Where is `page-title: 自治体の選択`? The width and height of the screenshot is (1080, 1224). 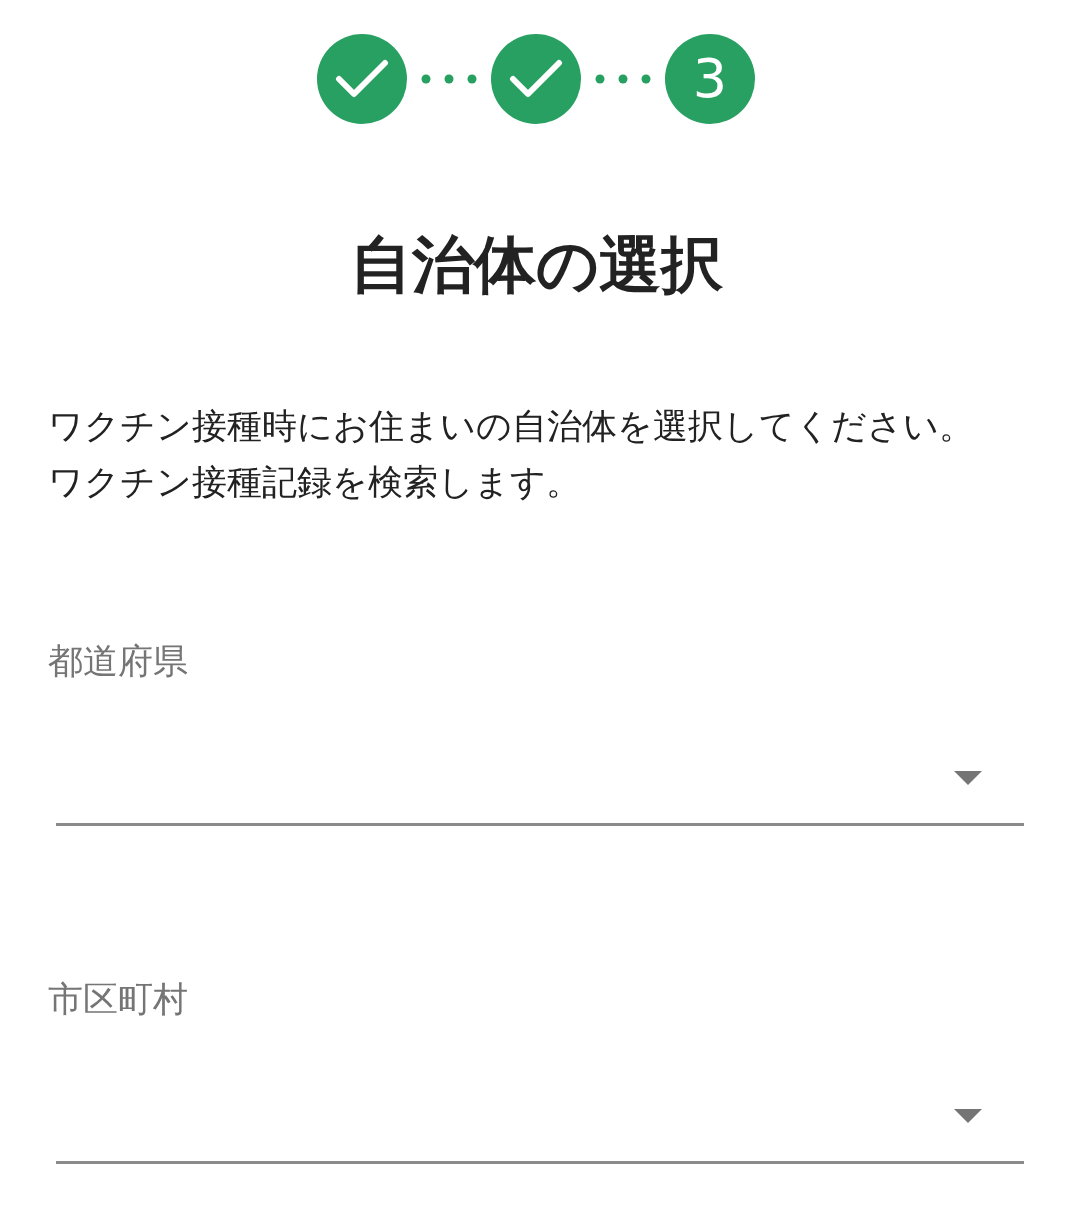 page-title: 自治体の選択 is located at coordinates (536, 265).